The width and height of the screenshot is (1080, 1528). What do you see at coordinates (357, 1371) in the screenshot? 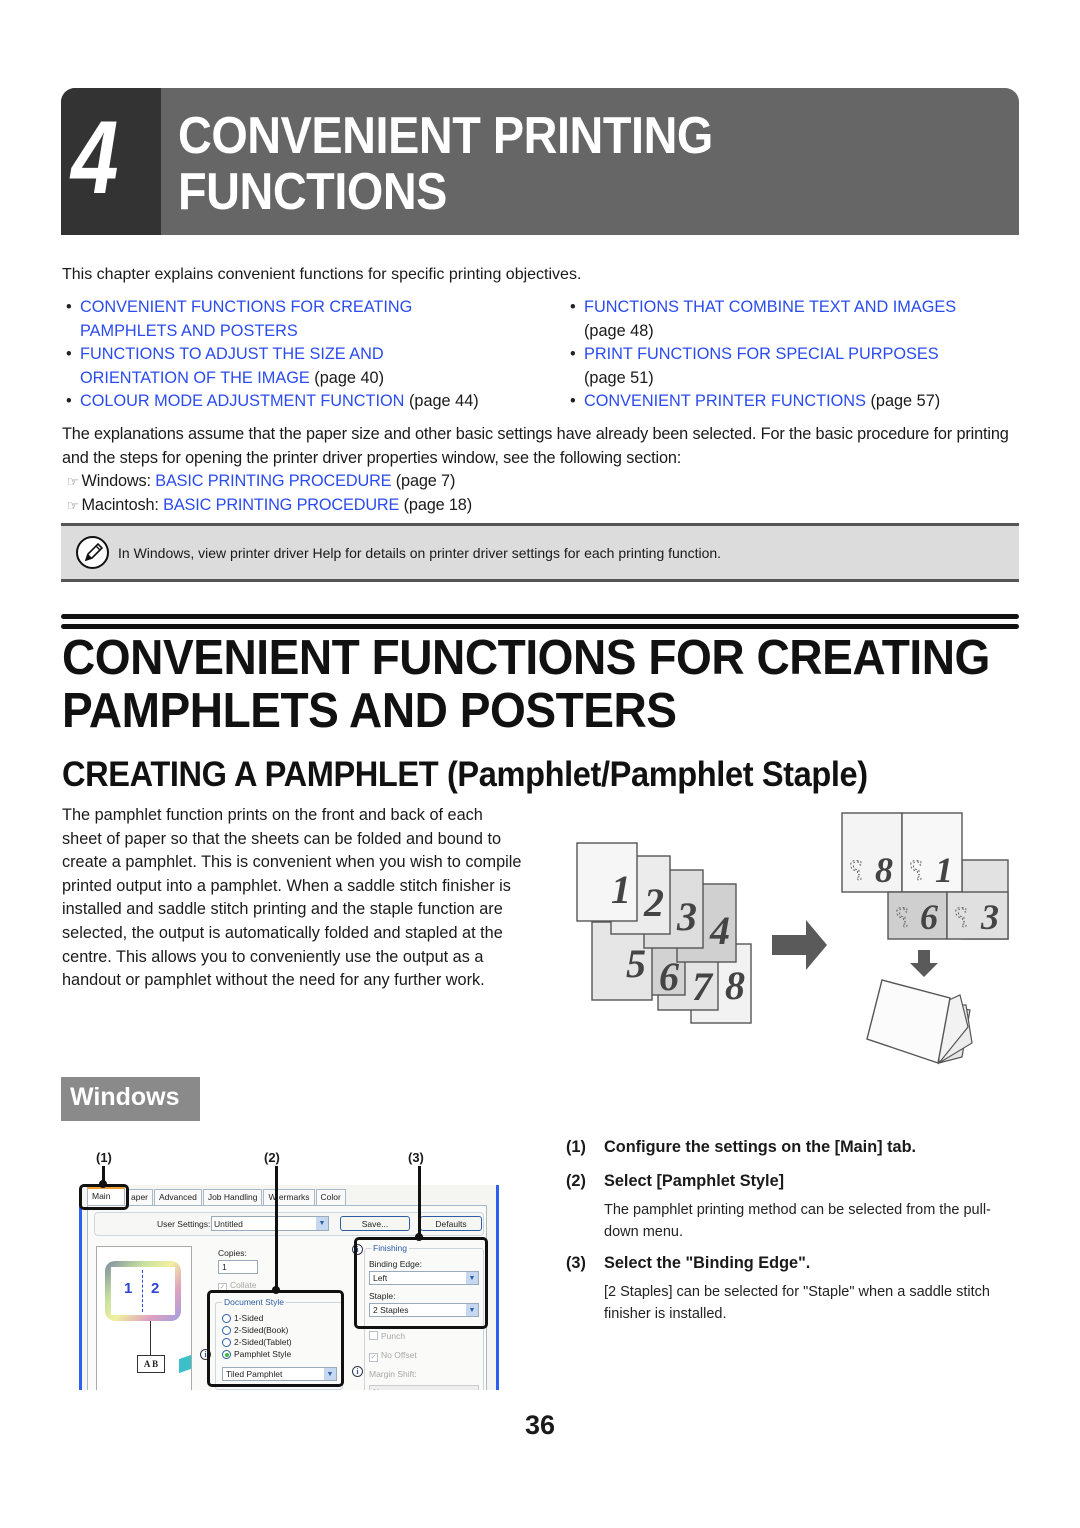
I see `info-icon: i` at bounding box center [357, 1371].